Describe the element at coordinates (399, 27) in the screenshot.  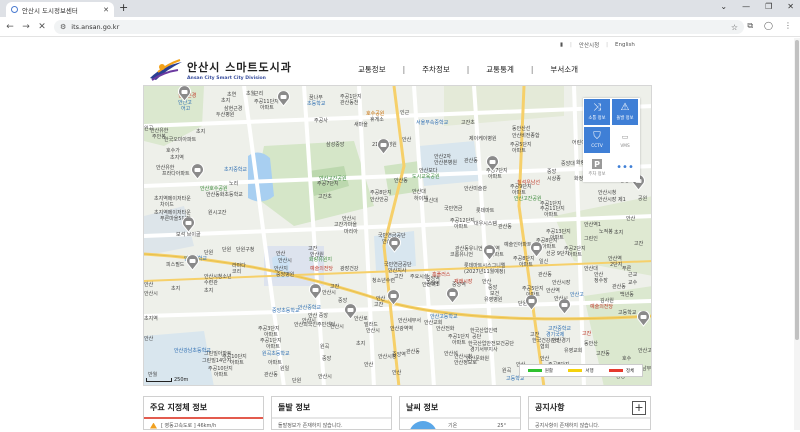
I see `address-bar: ⚙ its.ansan.go.kr ☆` at that location.